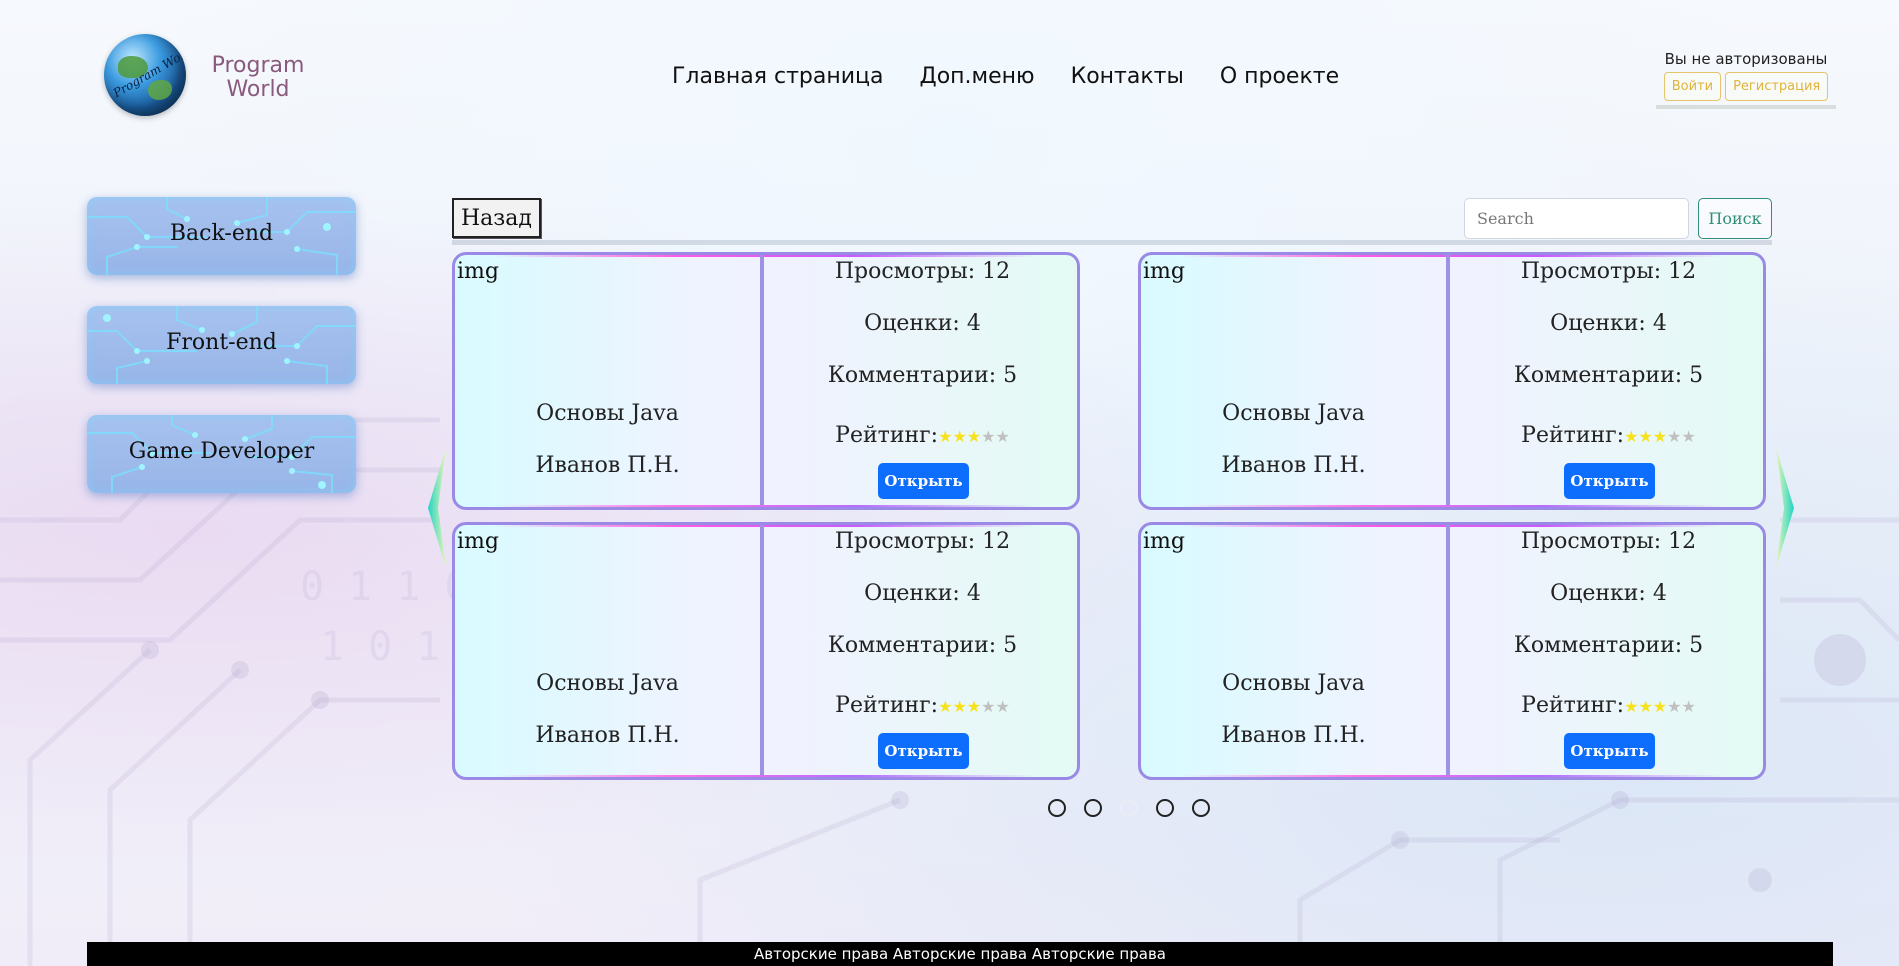 This screenshot has height=966, width=1899. What do you see at coordinates (258, 65) in the screenshot?
I see `brand-line: Program` at bounding box center [258, 65].